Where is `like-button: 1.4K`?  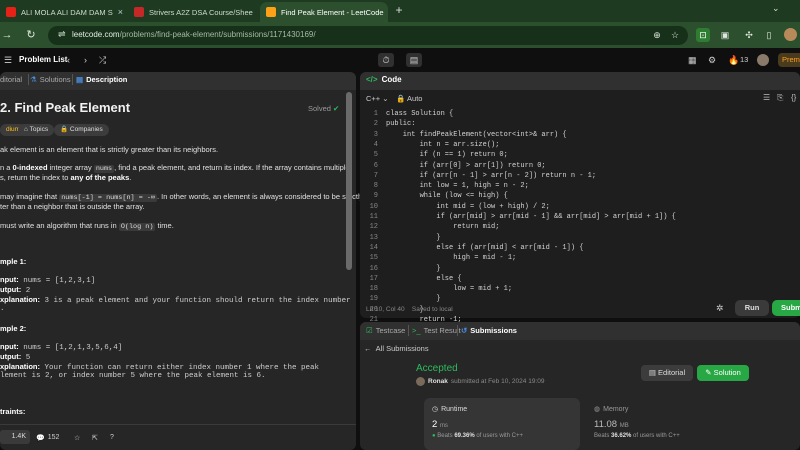
like-button: 1.4K is located at coordinates (15, 437).